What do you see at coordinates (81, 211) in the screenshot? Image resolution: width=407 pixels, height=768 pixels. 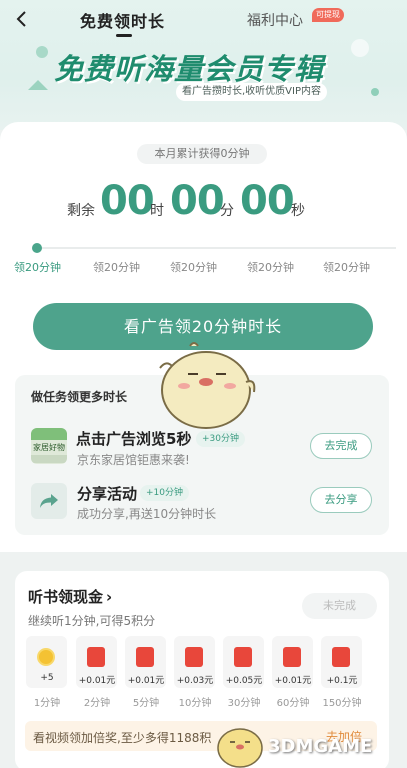 I see `countdown-prefix: 剩余` at bounding box center [81, 211].